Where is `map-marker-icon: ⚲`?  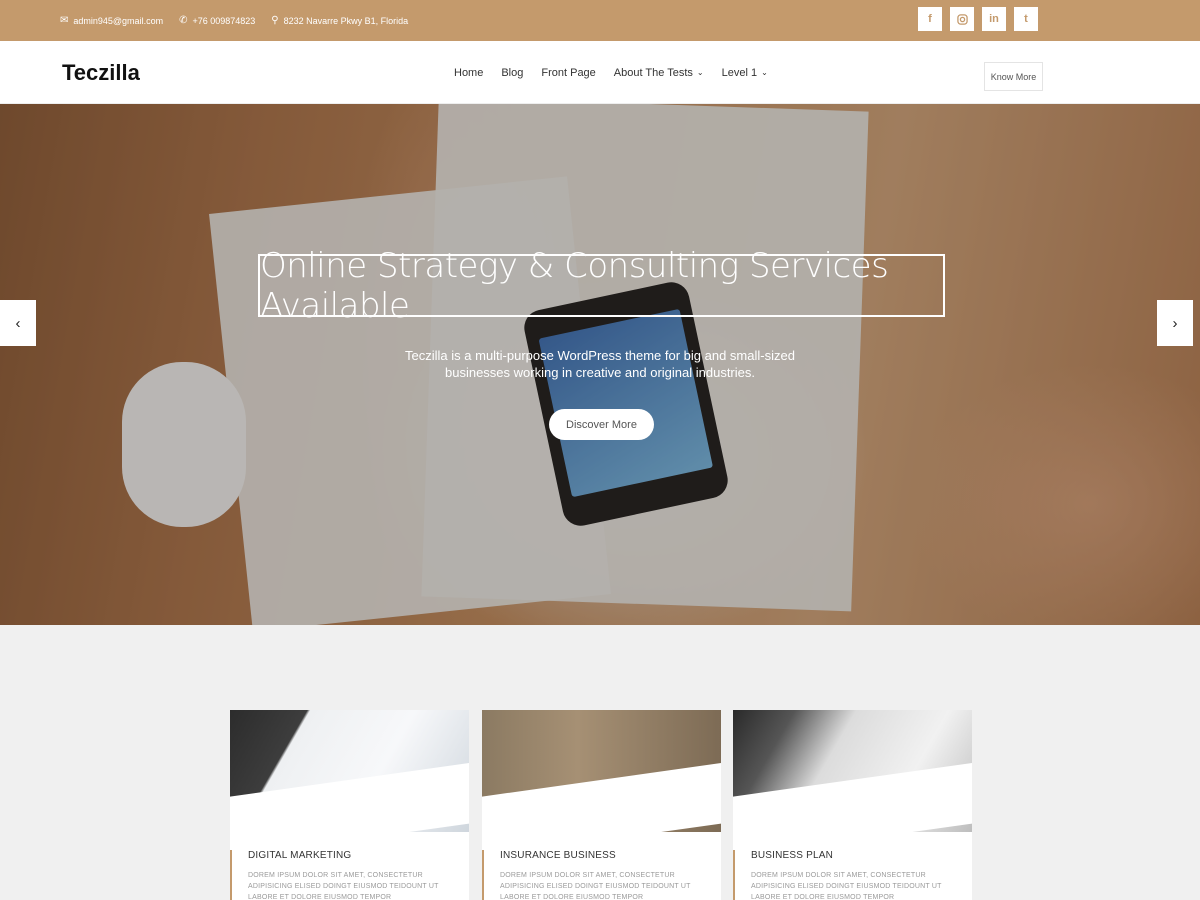 map-marker-icon: ⚲ is located at coordinates (275, 20).